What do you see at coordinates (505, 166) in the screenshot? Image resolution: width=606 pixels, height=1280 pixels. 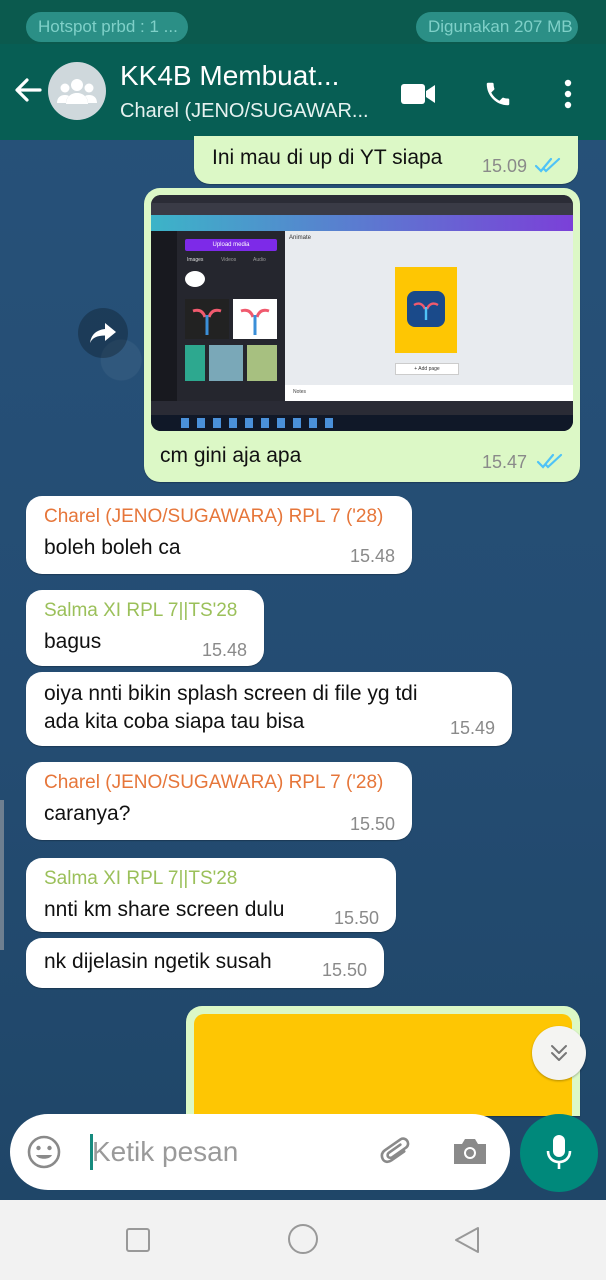 I see `message-time: 15.09` at bounding box center [505, 166].